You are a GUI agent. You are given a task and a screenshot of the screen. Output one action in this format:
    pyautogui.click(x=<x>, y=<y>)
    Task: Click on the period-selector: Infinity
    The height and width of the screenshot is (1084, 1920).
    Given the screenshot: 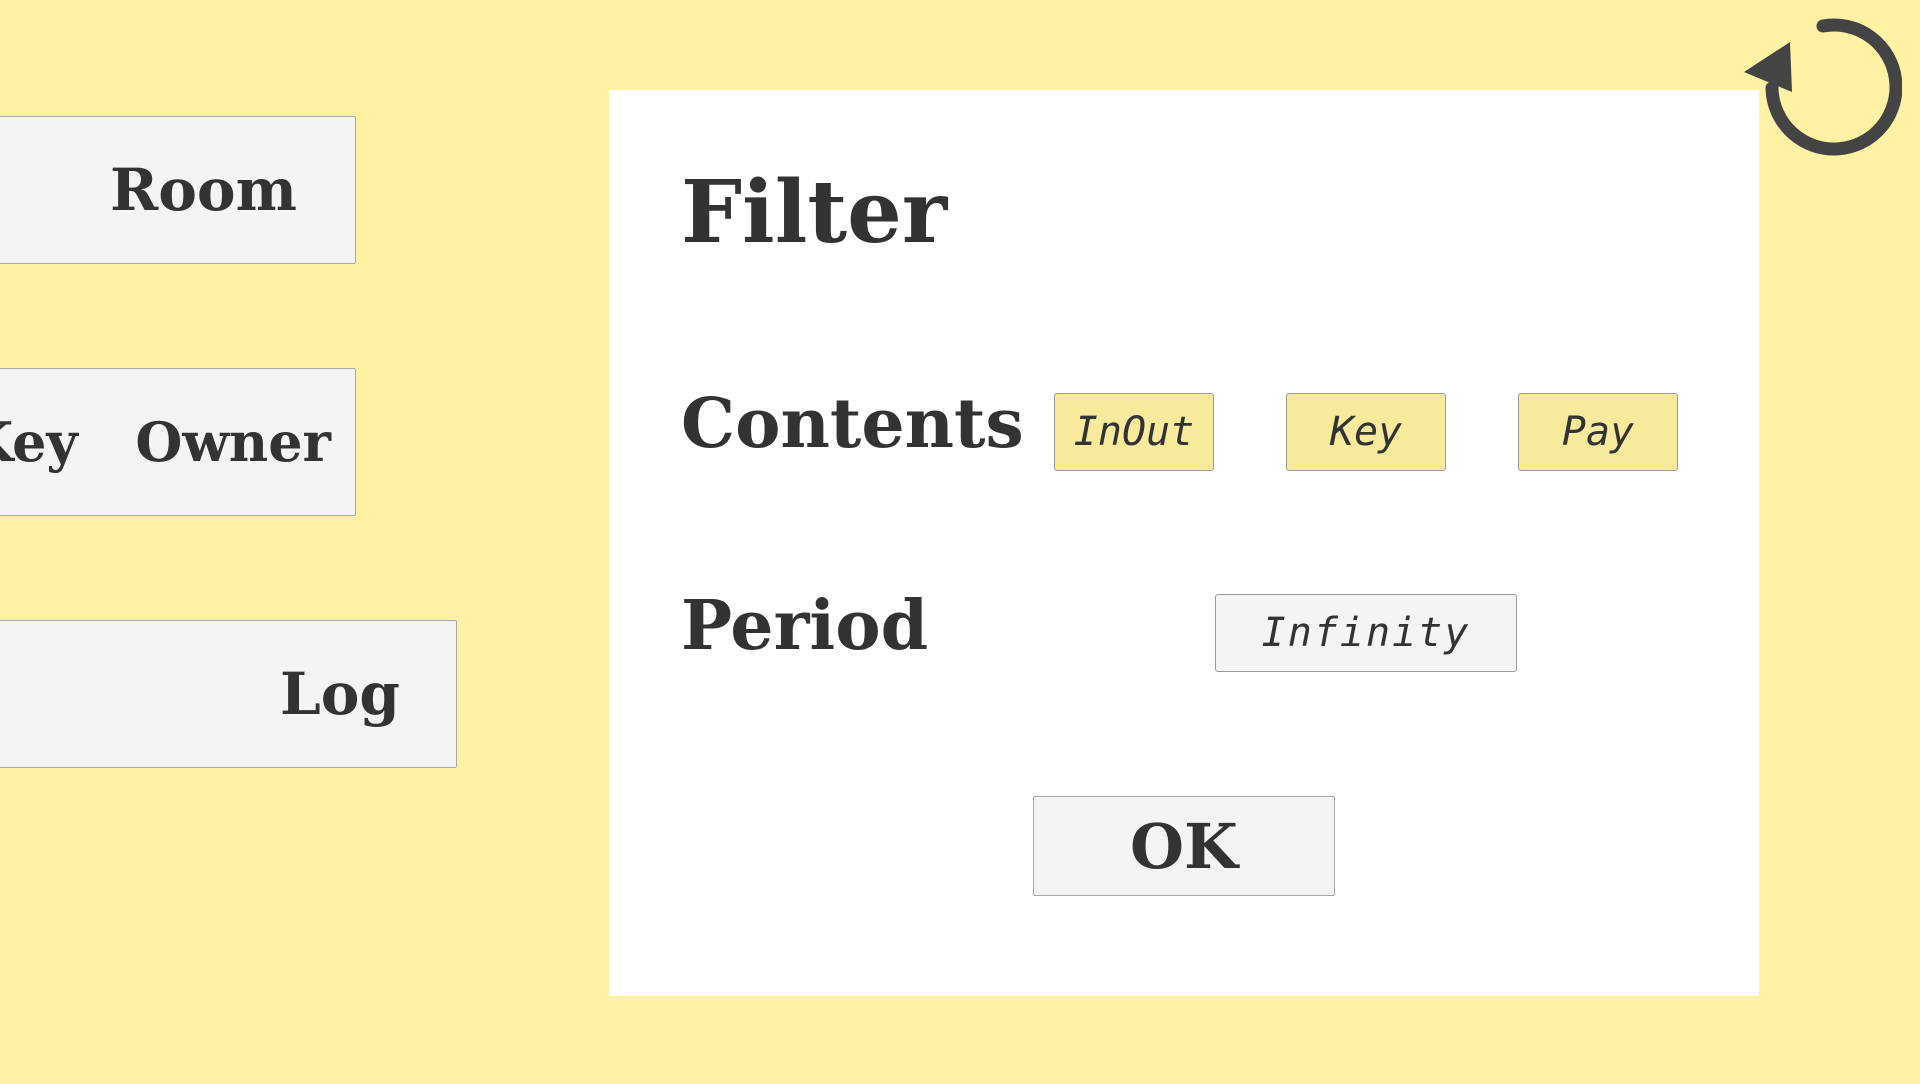 What is the action you would take?
    pyautogui.click(x=1366, y=633)
    